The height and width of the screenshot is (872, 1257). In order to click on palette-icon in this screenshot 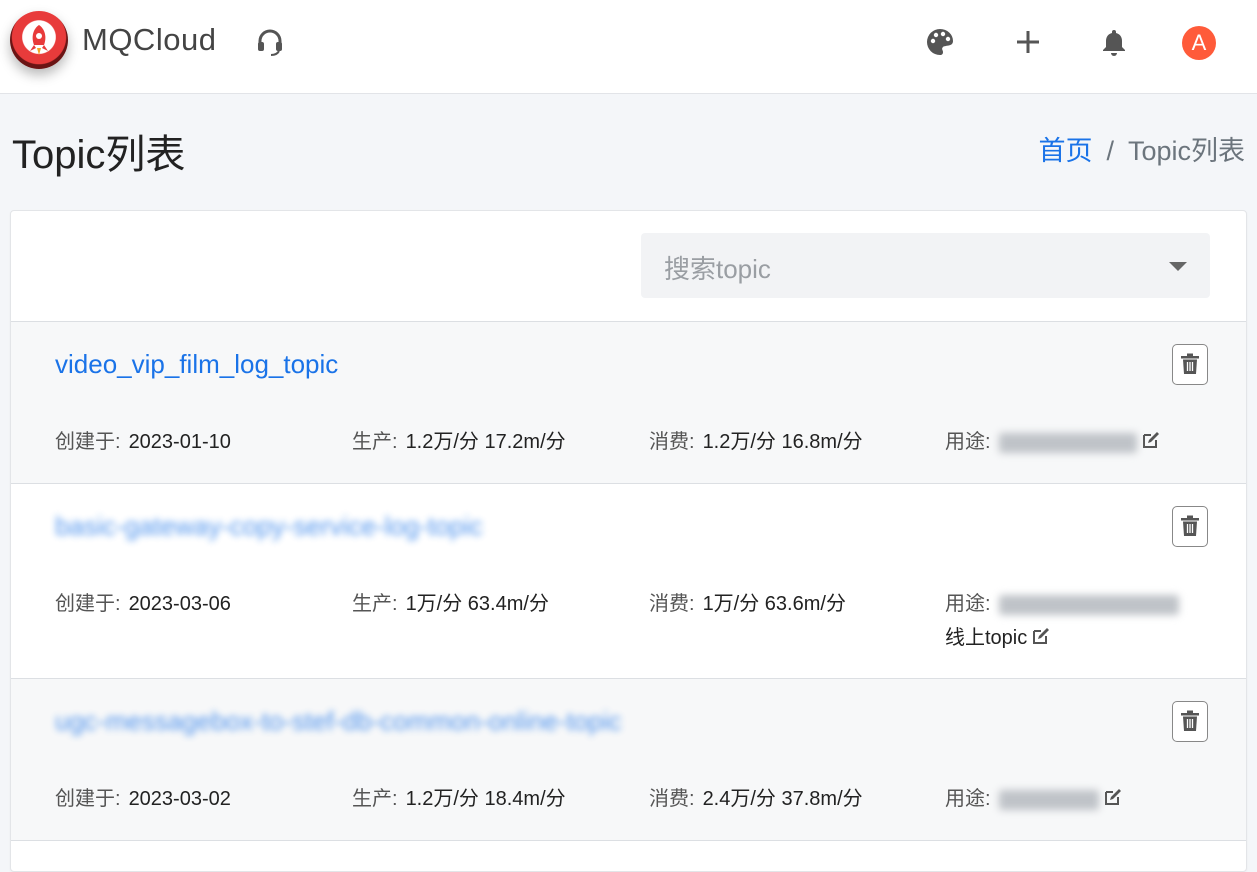, I will do `click(940, 42)`.